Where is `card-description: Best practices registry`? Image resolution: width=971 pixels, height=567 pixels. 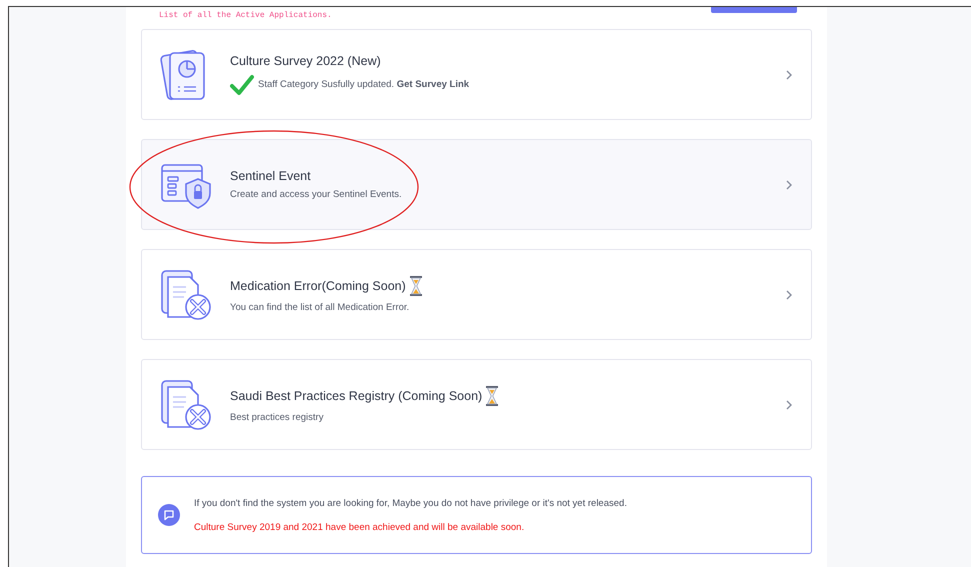 card-description: Best practices registry is located at coordinates (277, 417).